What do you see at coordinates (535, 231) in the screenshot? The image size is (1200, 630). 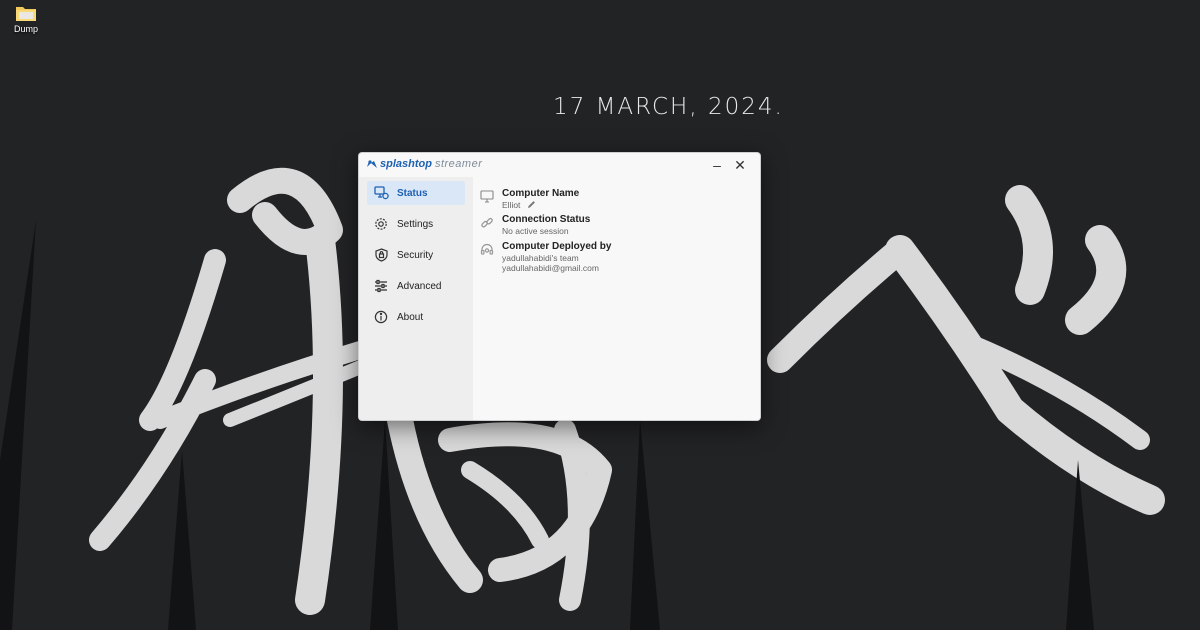 I see `connection-status-value: No active session` at bounding box center [535, 231].